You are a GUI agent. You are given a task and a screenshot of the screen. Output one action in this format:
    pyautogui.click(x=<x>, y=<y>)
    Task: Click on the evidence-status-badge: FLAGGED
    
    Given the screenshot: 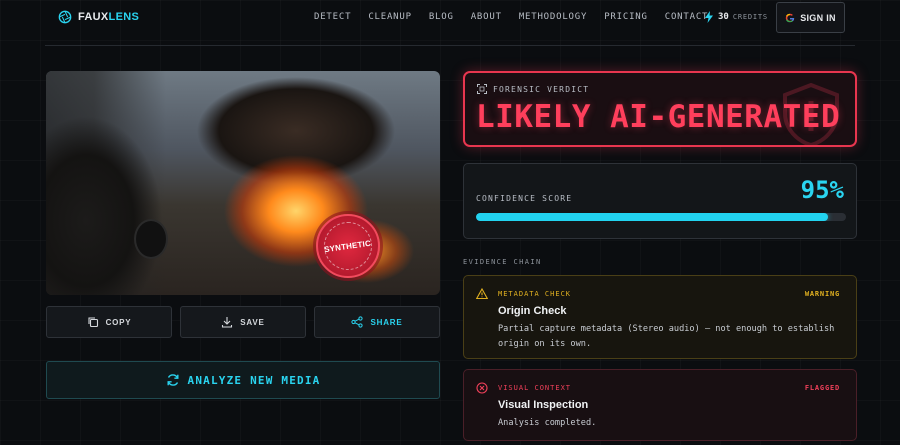 What is the action you would take?
    pyautogui.click(x=822, y=388)
    